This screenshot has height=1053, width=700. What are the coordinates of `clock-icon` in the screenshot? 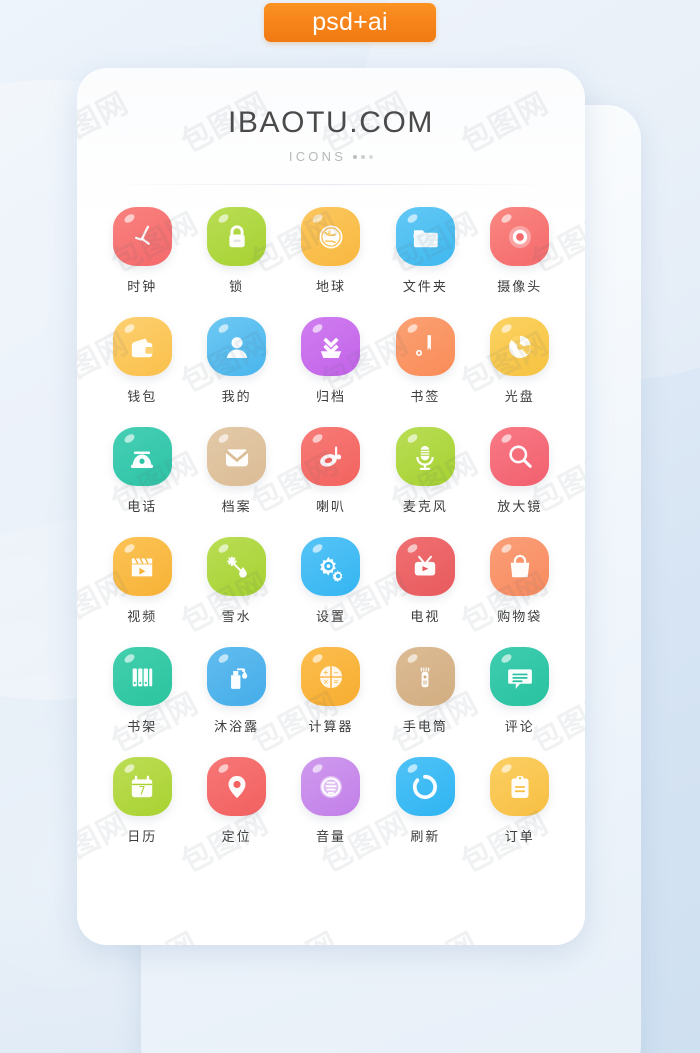 It's located at (142, 236).